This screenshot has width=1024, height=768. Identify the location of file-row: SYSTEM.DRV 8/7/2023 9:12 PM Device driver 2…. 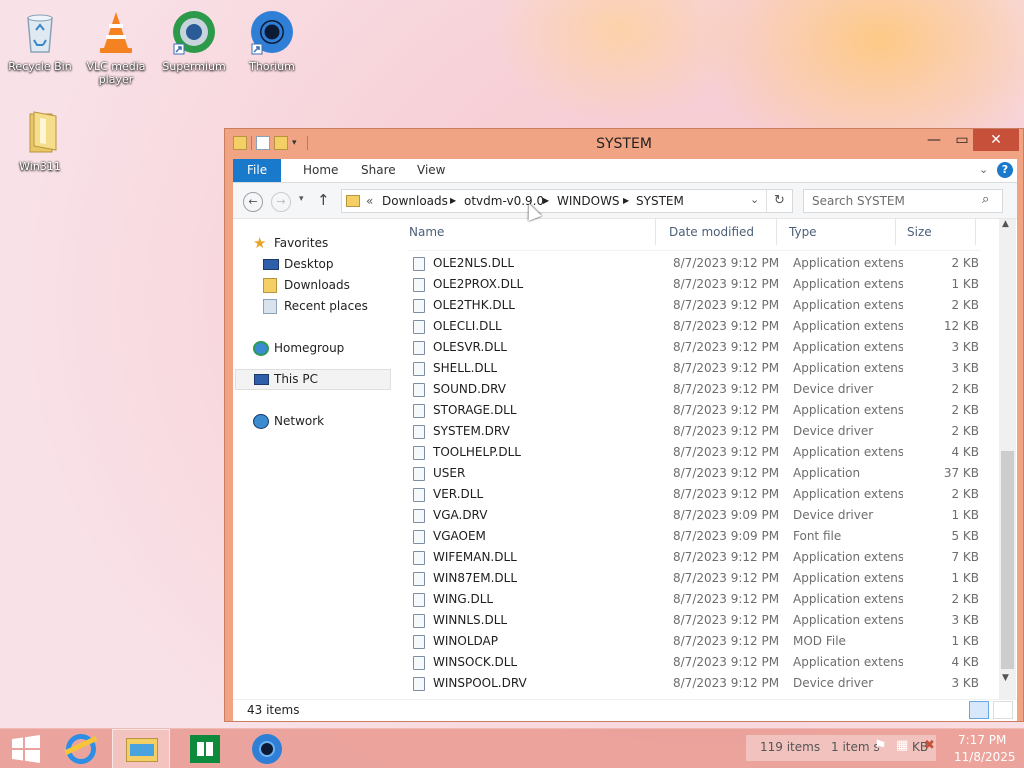
(695, 431).